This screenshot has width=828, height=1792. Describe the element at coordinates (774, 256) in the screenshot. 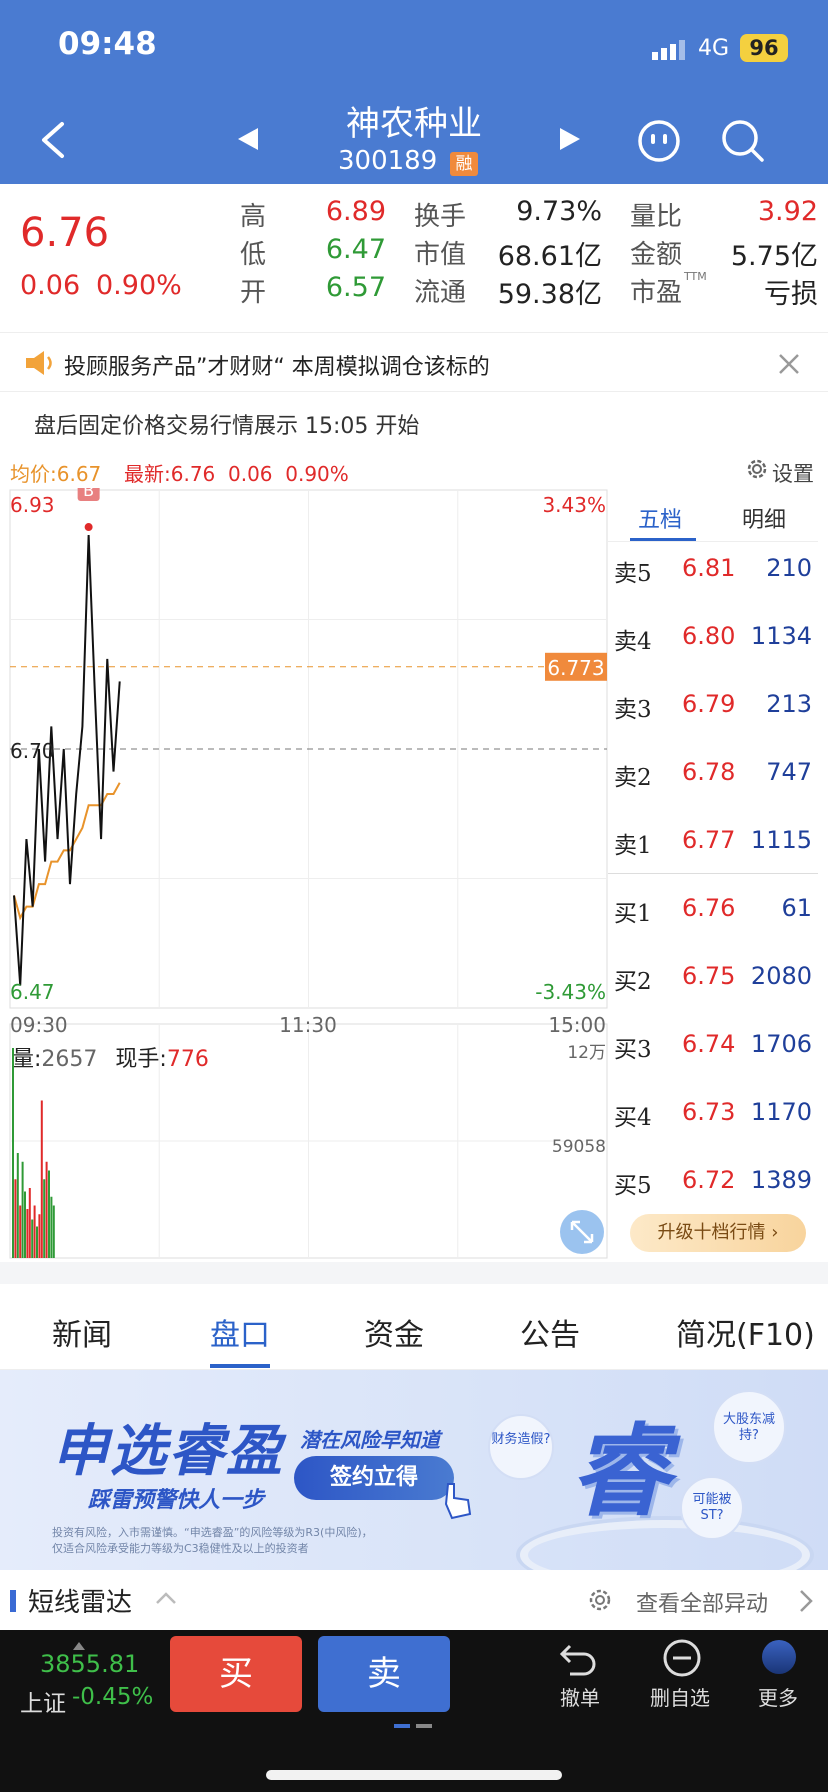

I see `stat-value: 5.75亿` at that location.